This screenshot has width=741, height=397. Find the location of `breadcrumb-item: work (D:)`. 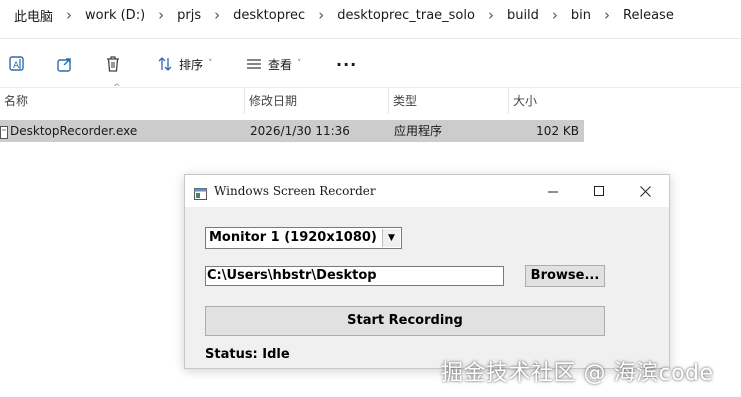

breadcrumb-item: work (D:) is located at coordinates (115, 15).